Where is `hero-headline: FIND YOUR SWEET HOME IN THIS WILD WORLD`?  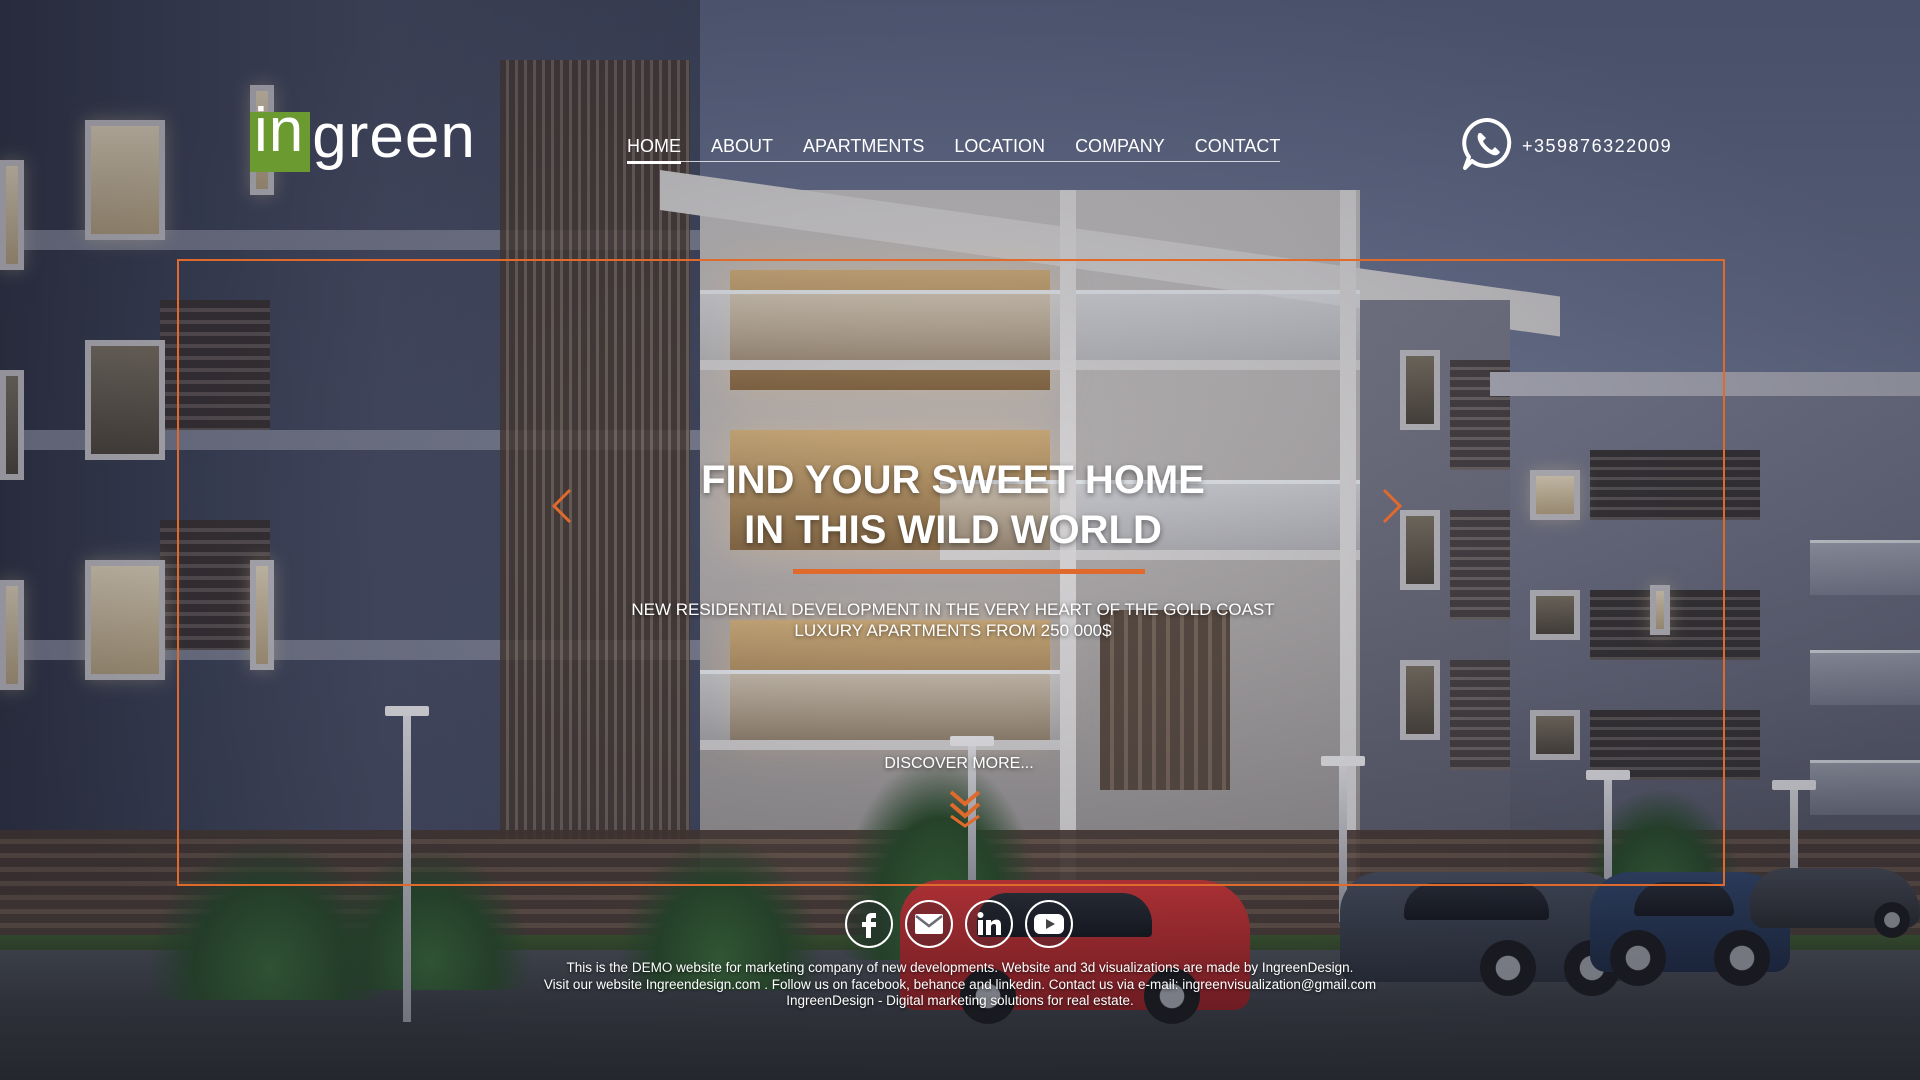
hero-headline: FIND YOUR SWEET HOME IN THIS WILD WORLD is located at coordinates (953, 505).